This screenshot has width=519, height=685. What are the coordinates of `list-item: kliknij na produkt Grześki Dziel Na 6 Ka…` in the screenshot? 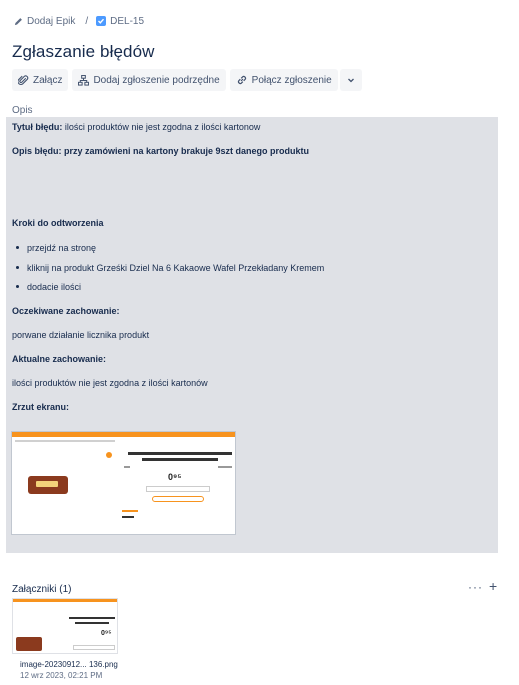 It's located at (168, 268).